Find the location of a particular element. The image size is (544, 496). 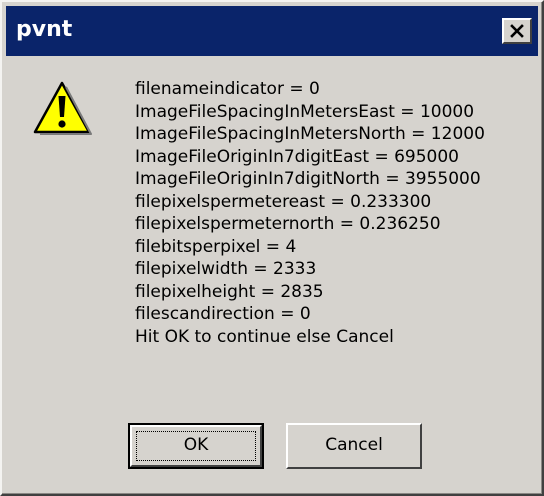

close-button is located at coordinates (517, 31).